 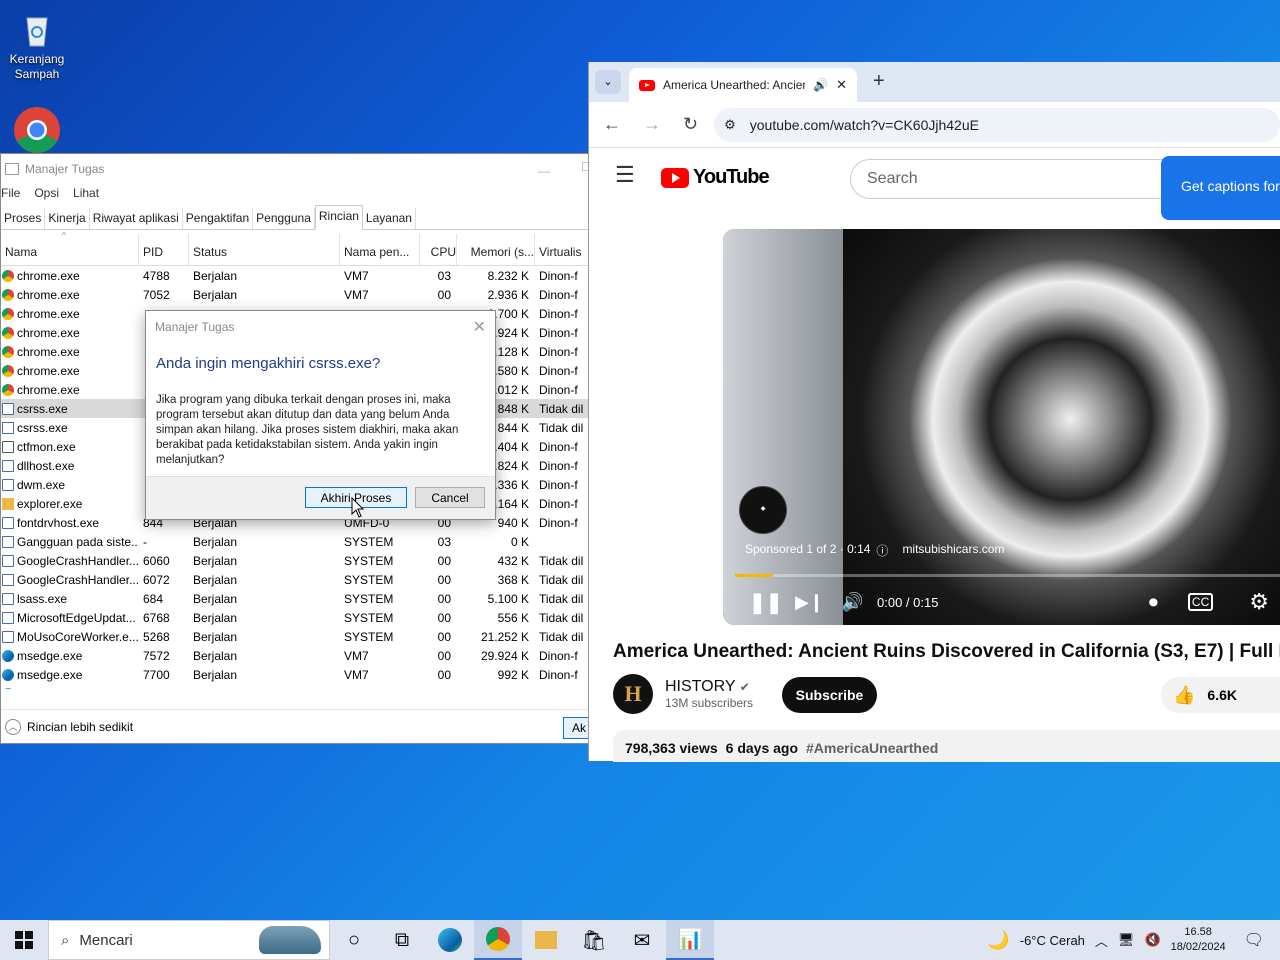 What do you see at coordinates (13, 726) in the screenshot?
I see `chevron-up-icon: ︿` at bounding box center [13, 726].